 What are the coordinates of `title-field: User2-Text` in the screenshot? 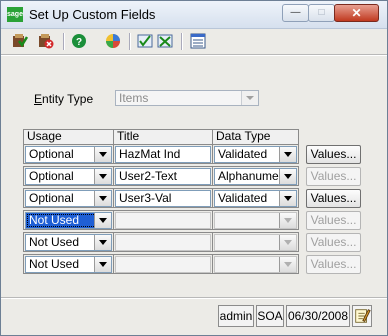 It's located at (163, 176).